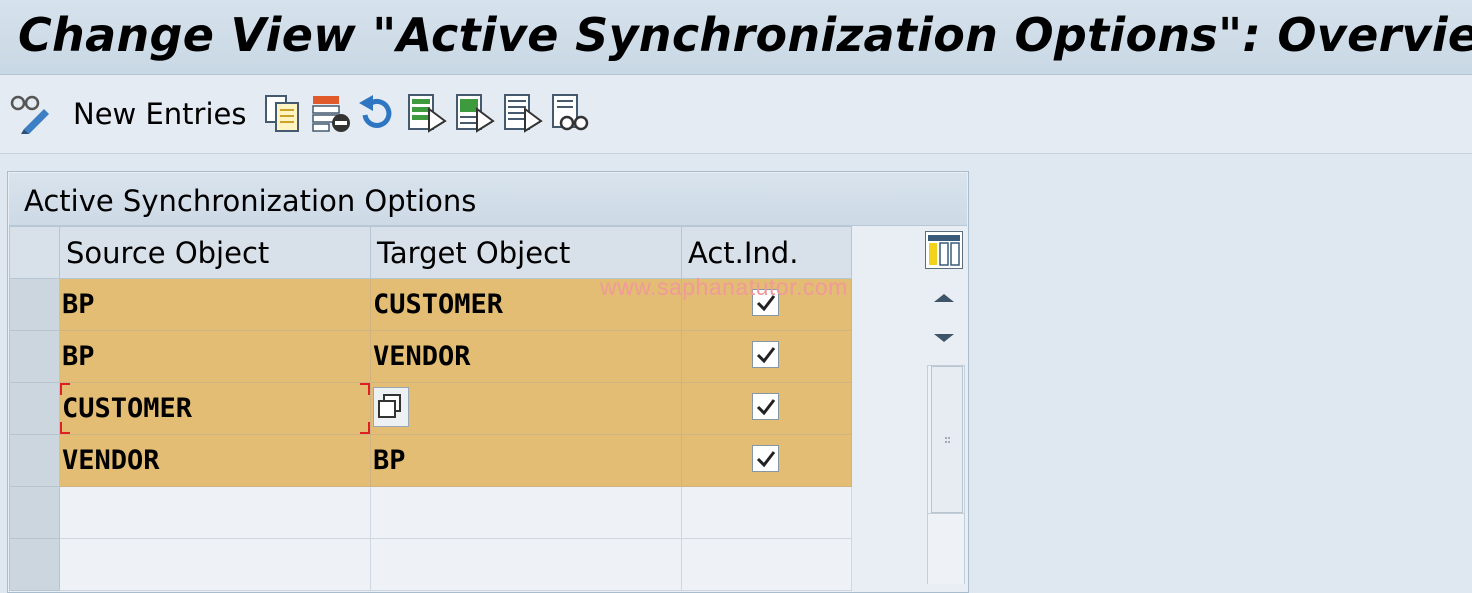 The image size is (1472, 593). Describe the element at coordinates (944, 250) in the screenshot. I see `column-settings-icon` at that location.